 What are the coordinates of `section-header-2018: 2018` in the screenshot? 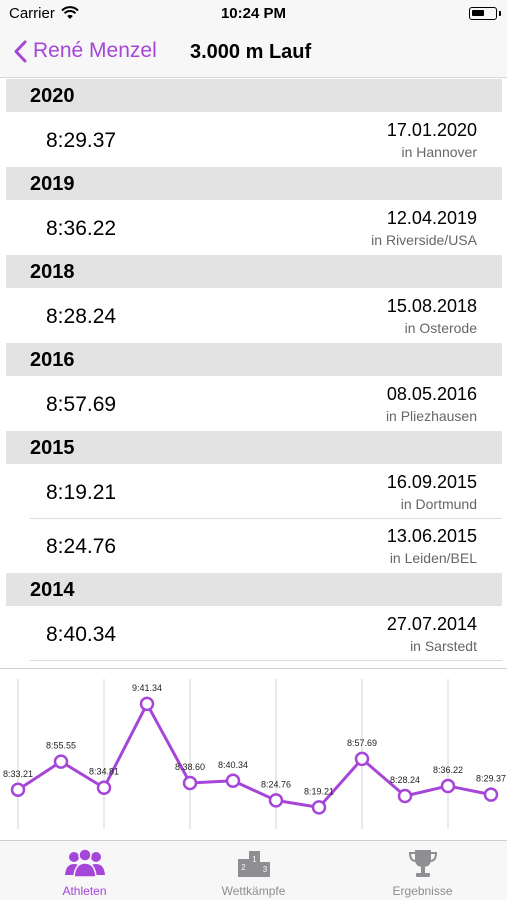 It's located at (254, 271).